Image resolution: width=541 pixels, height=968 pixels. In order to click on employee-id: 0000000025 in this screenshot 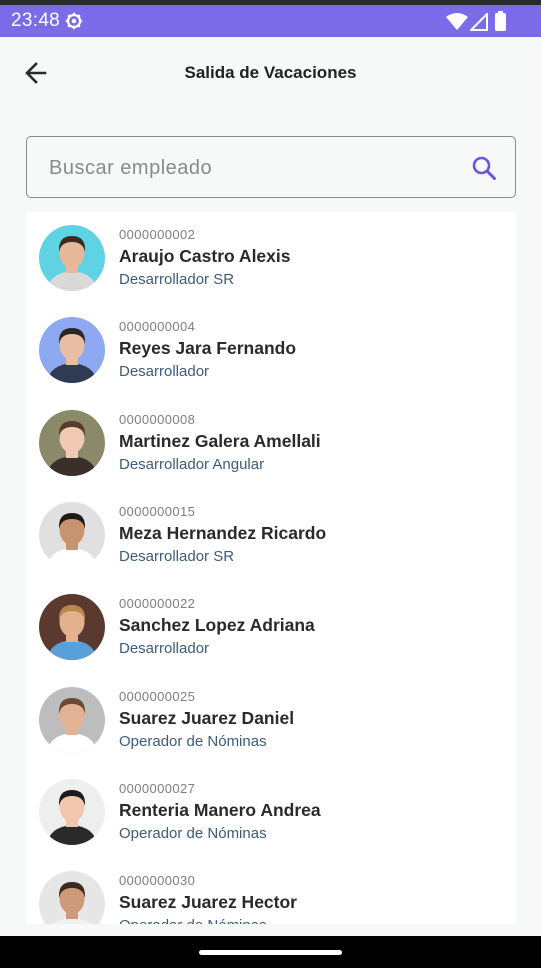, I will do `click(157, 696)`.